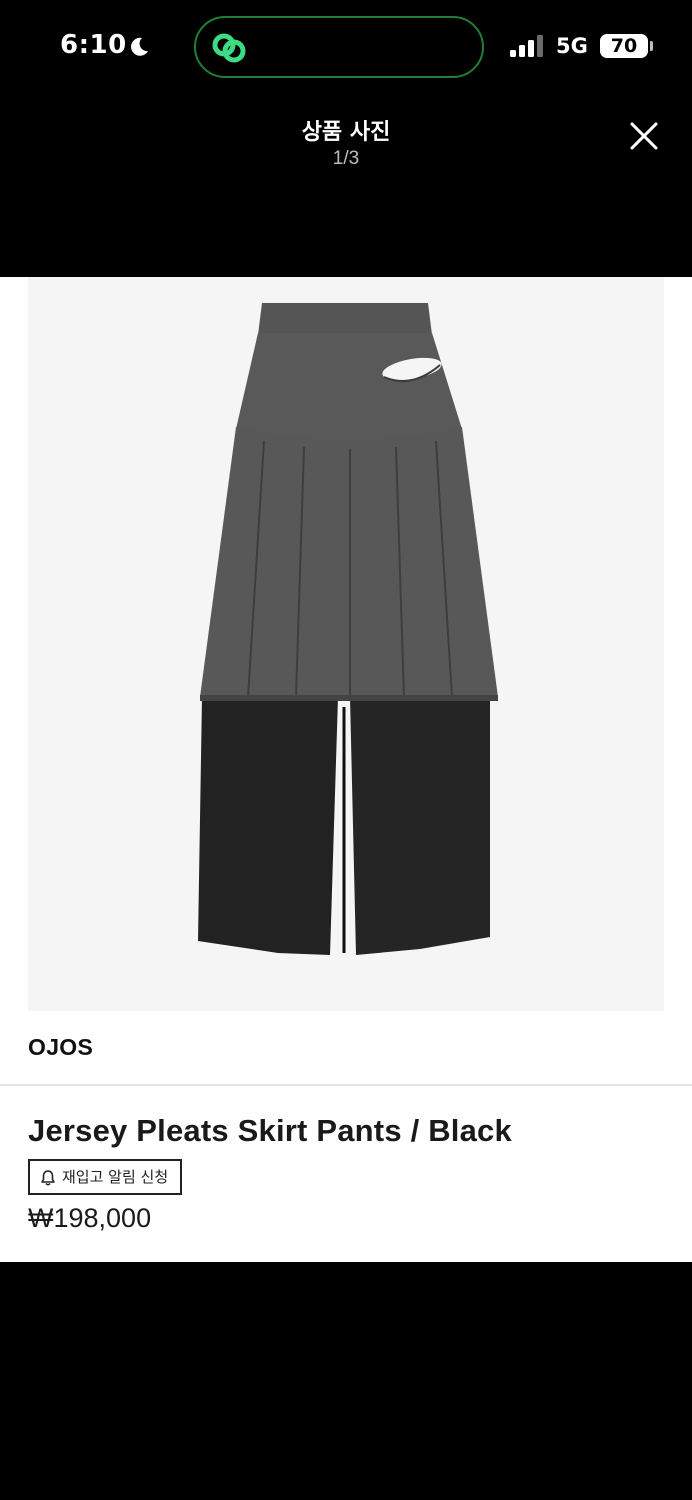  What do you see at coordinates (339, 47) in the screenshot?
I see `dynamic-island` at bounding box center [339, 47].